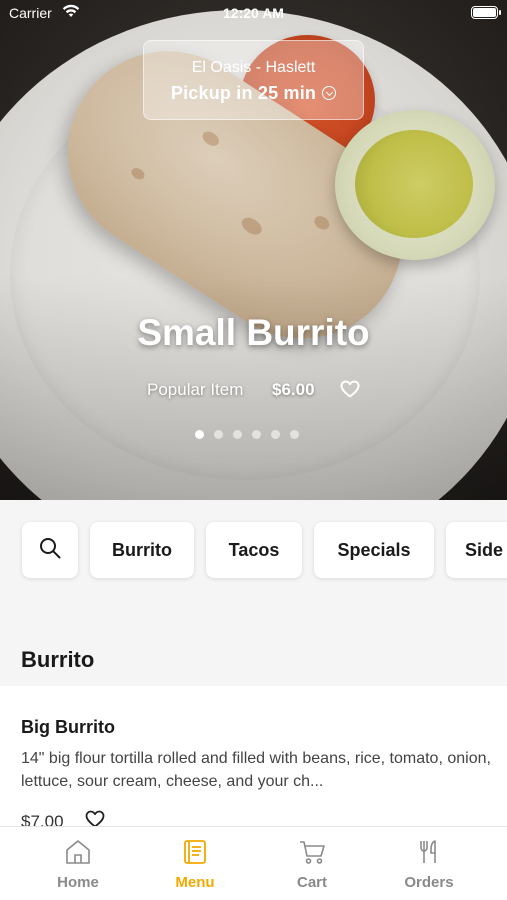 Image resolution: width=507 pixels, height=900 pixels. What do you see at coordinates (68, 727) in the screenshot?
I see `menu-item-name: Big Burrito` at bounding box center [68, 727].